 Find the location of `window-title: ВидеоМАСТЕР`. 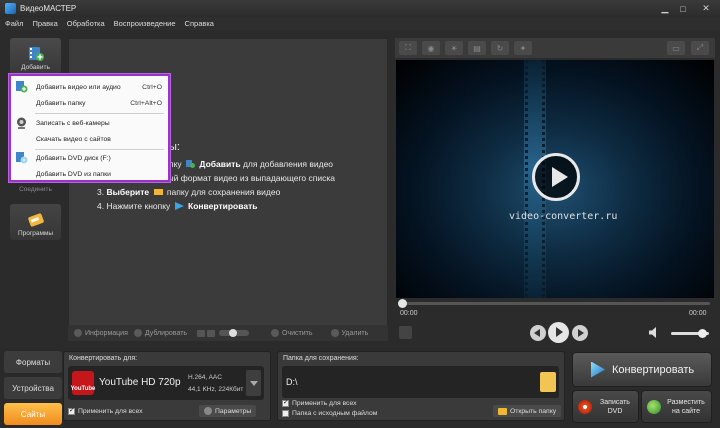

window-title: ВидеоМАСТЕР is located at coordinates (48, 8).